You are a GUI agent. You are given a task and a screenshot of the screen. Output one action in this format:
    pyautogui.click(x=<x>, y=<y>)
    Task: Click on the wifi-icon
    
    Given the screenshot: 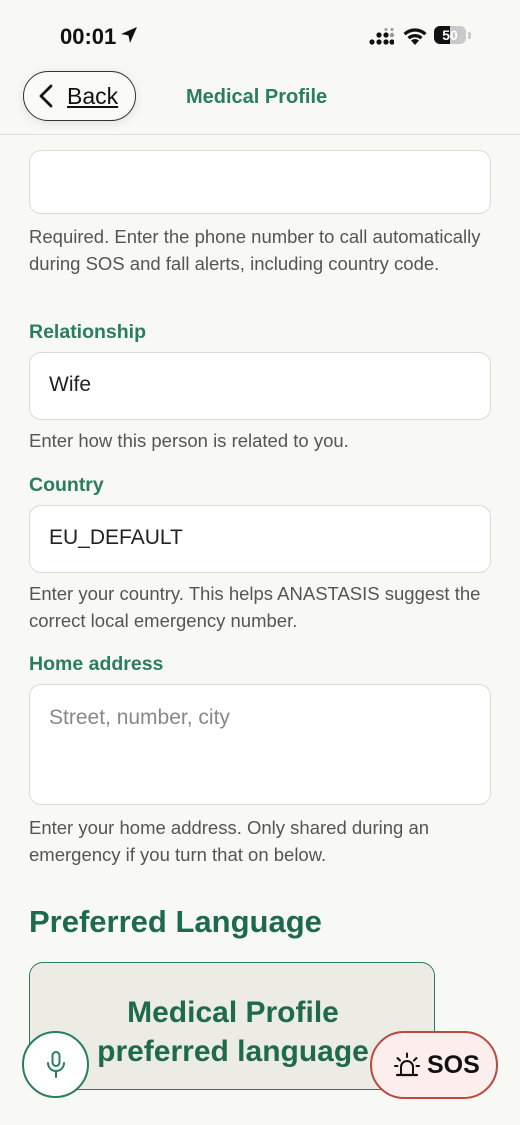 What is the action you would take?
    pyautogui.click(x=415, y=36)
    